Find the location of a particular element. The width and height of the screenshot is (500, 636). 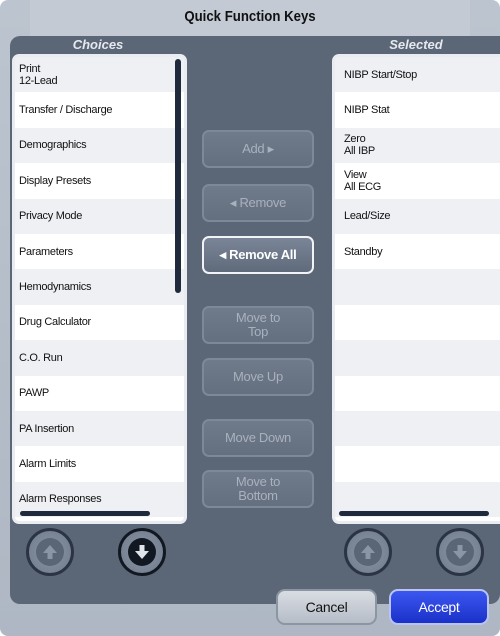

add-button: Add ▸ is located at coordinates (258, 149).